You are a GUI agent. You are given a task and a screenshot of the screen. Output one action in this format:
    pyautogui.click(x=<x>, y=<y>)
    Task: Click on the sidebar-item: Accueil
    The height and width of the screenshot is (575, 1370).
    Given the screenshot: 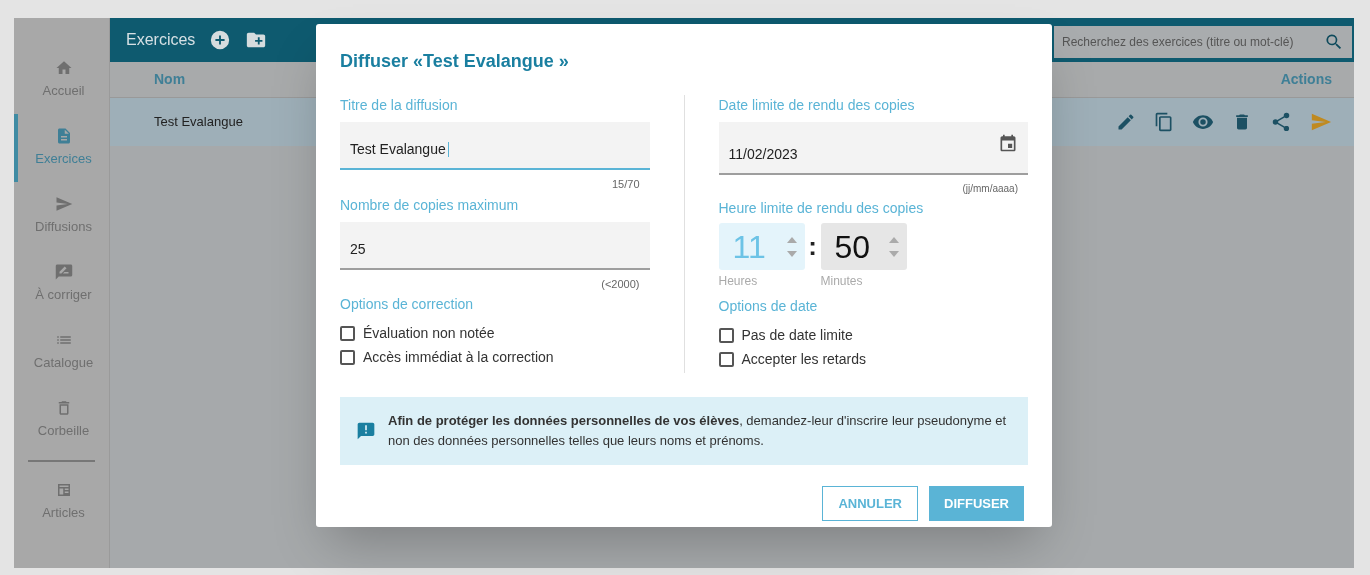 What is the action you would take?
    pyautogui.click(x=61, y=80)
    